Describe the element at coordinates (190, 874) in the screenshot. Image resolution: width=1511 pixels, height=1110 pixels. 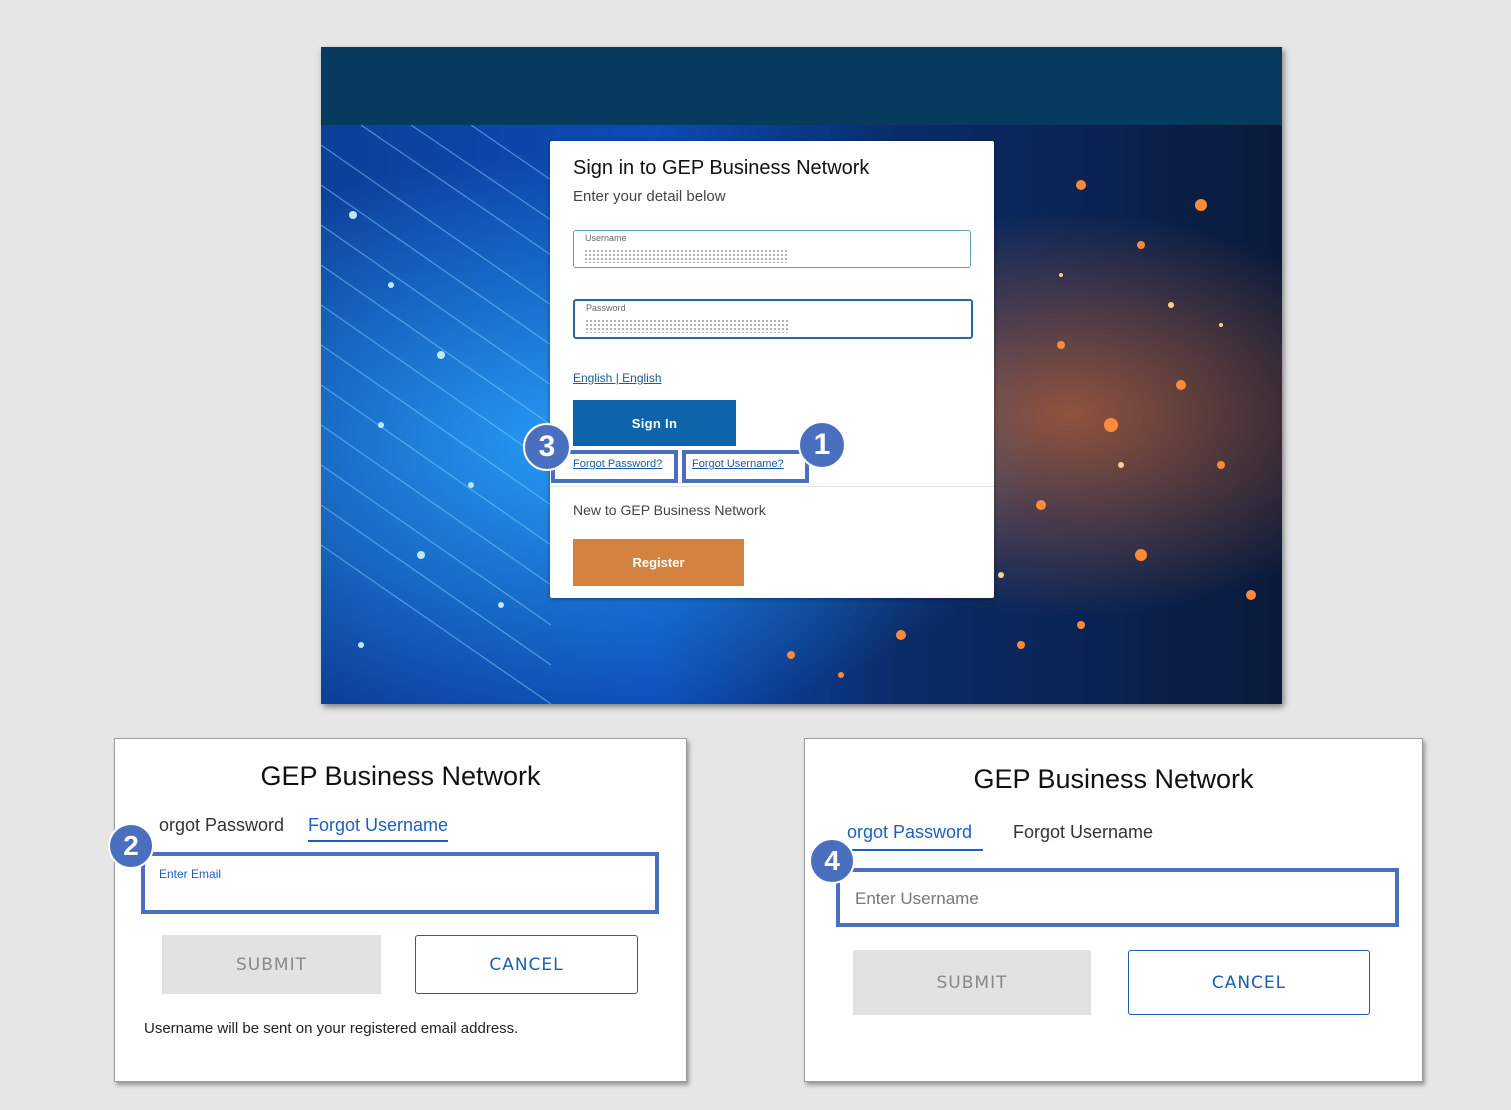
I see `email-input-label: Enter Email` at that location.